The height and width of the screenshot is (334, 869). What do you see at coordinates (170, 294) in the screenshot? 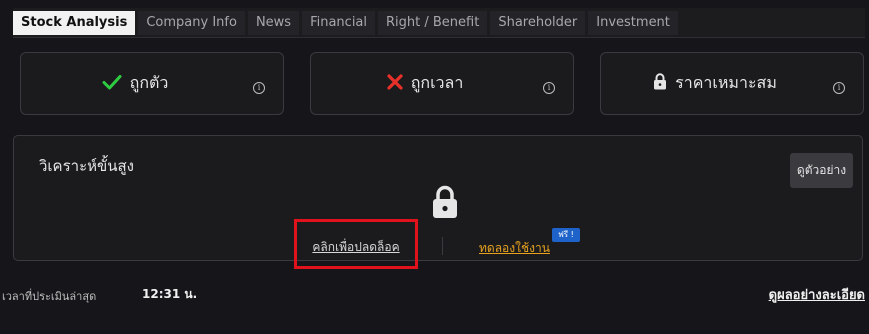
I see `last-evaluated-time: 12:31 น.` at bounding box center [170, 294].